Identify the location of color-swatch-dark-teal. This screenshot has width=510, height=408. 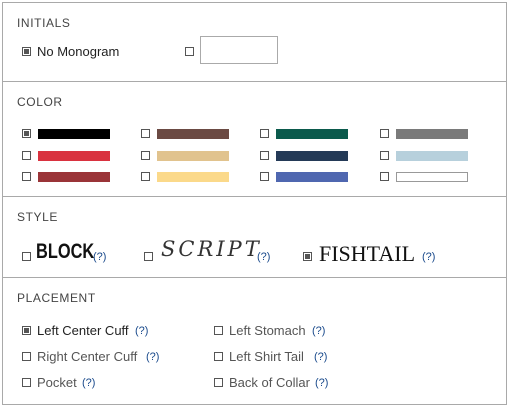
(312, 134).